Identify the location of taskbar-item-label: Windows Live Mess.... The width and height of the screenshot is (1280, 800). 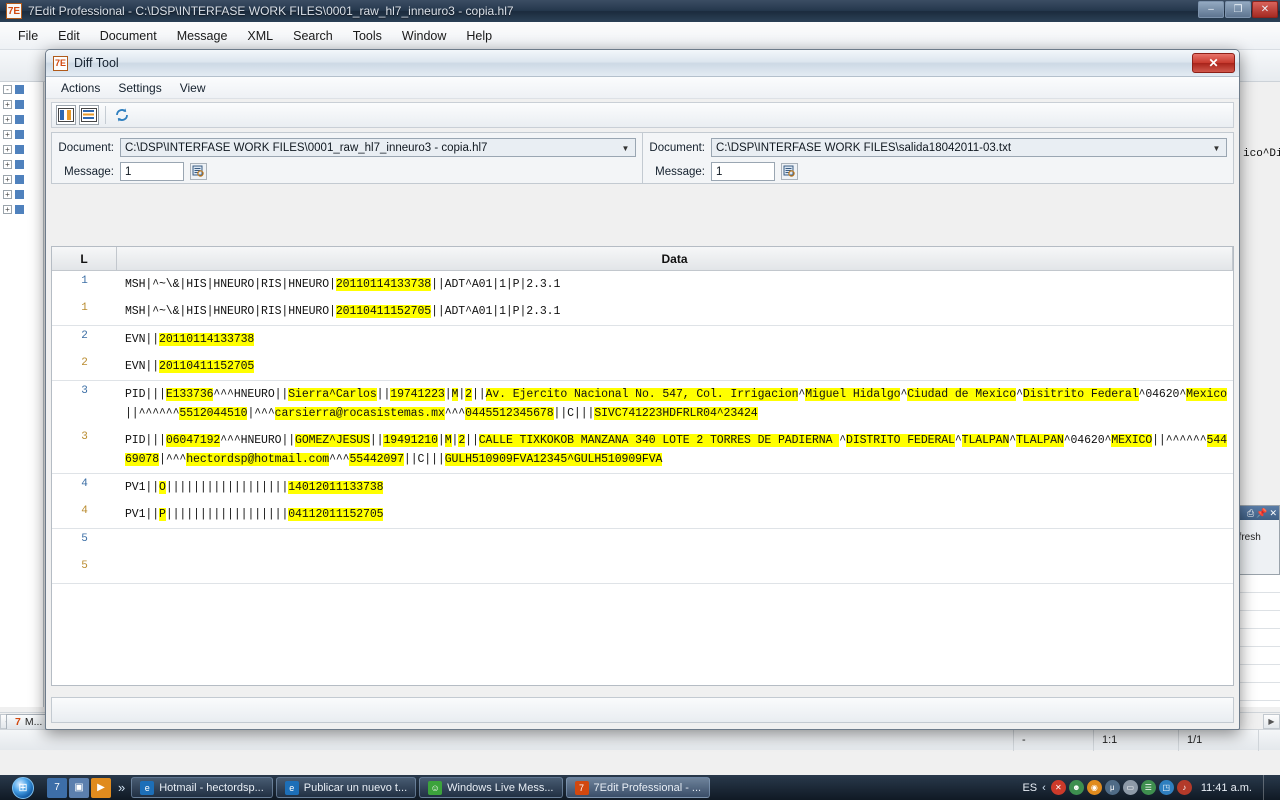
(500, 787).